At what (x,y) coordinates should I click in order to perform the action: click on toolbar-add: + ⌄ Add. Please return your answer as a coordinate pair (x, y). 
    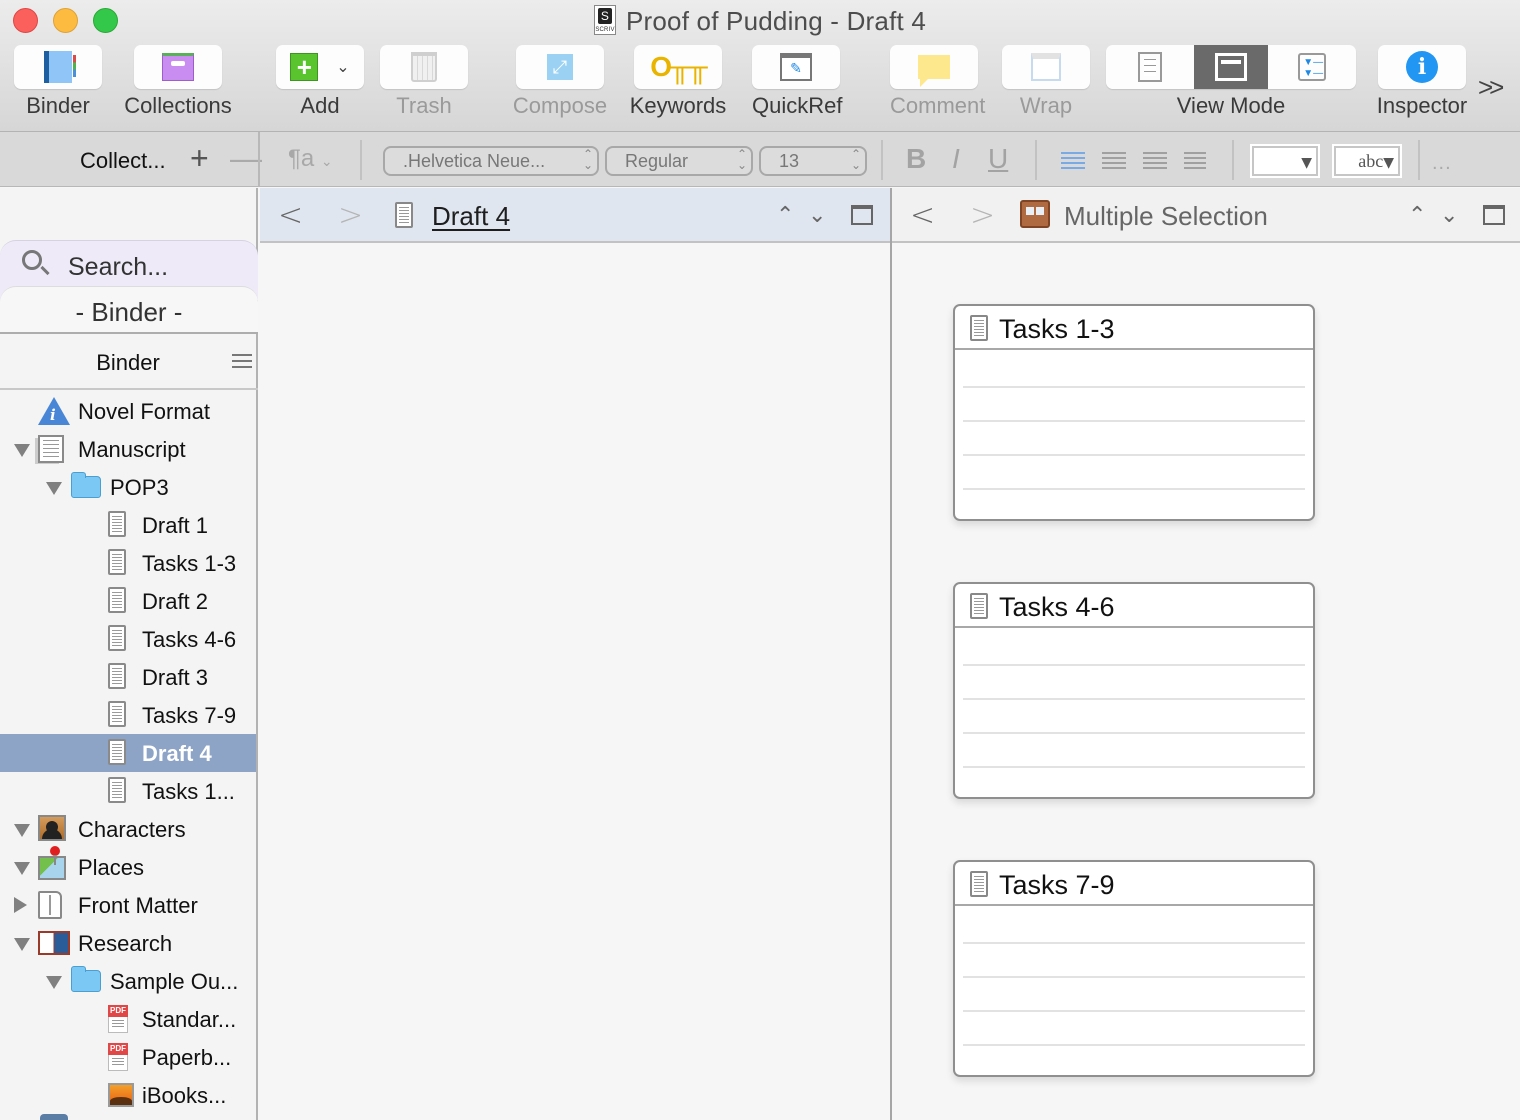
    Looking at the image, I should click on (320, 82).